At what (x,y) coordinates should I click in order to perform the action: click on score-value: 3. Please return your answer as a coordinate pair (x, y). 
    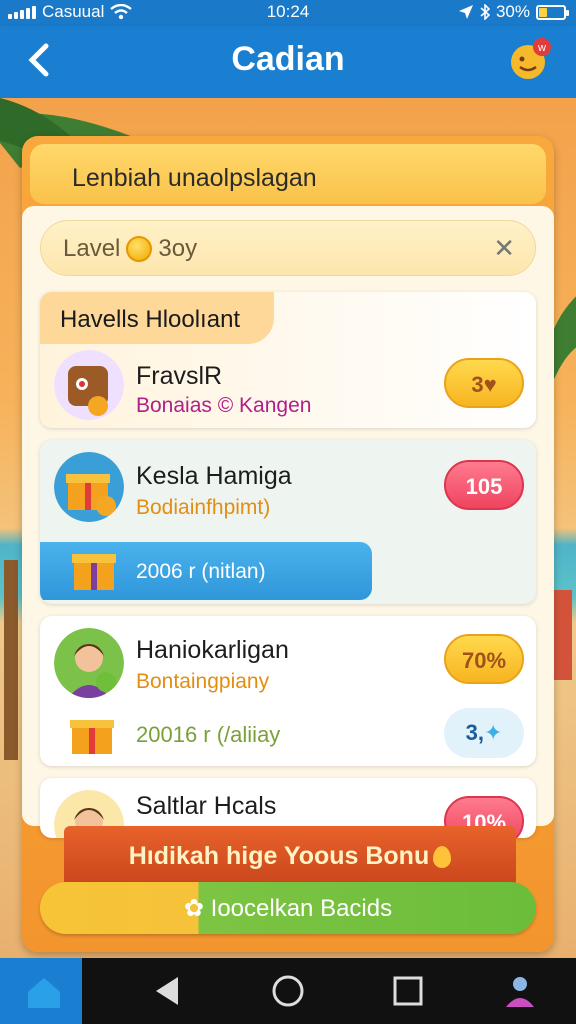
    Looking at the image, I should click on (477, 384).